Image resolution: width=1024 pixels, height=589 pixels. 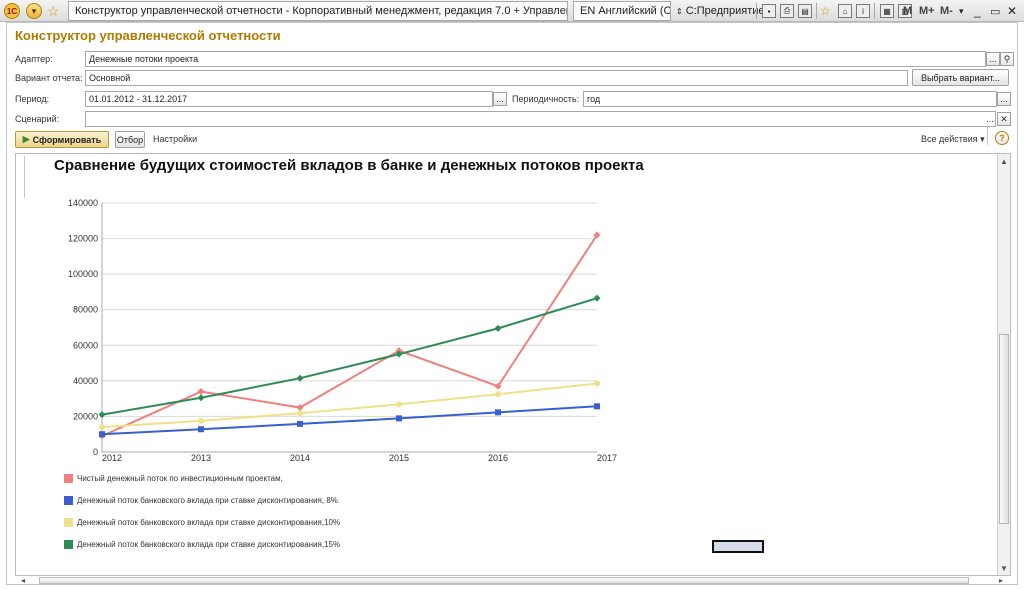 I want to click on x-tick-label: 2012, so click(x=112, y=458).